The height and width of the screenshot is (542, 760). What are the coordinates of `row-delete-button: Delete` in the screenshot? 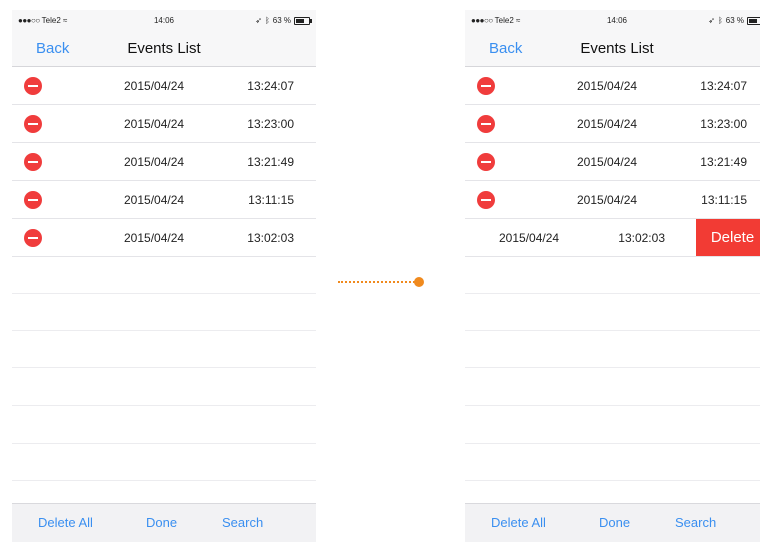 It's located at (728, 237).